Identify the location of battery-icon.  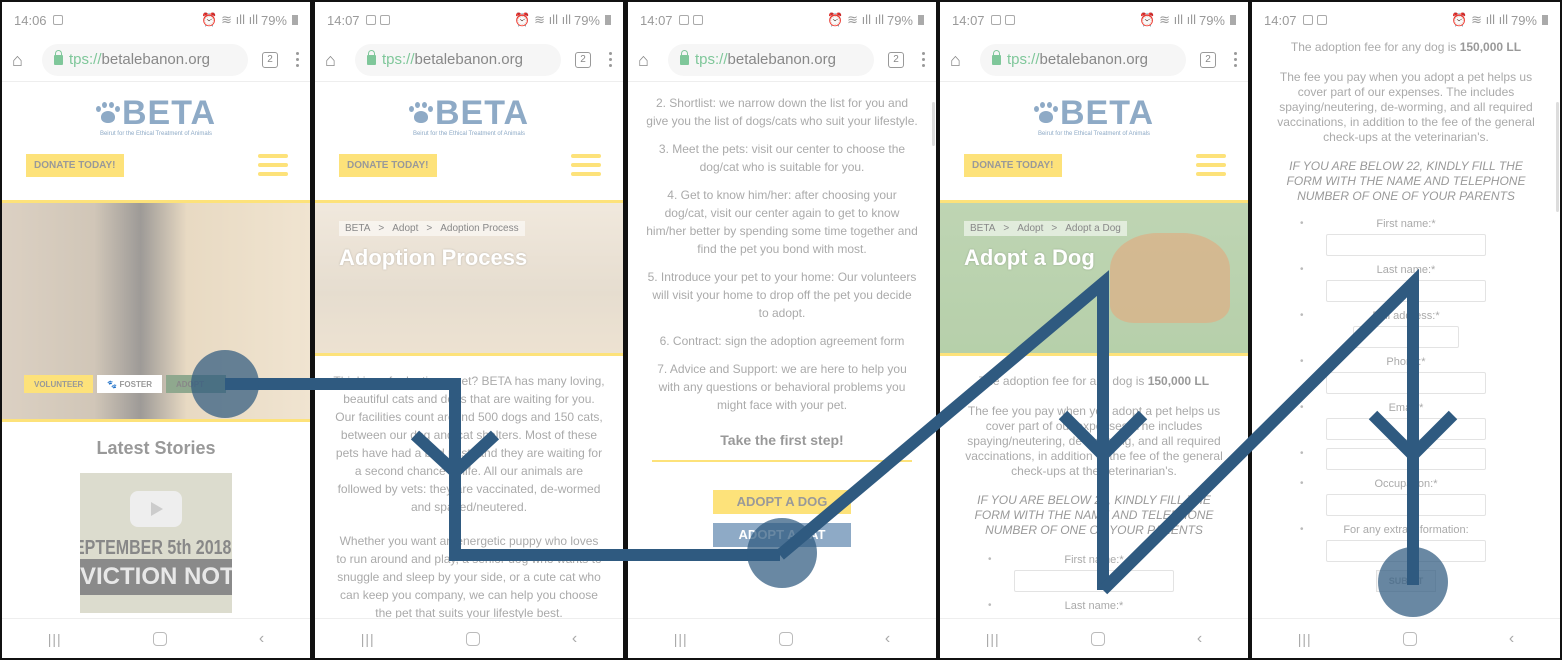
(1545, 20).